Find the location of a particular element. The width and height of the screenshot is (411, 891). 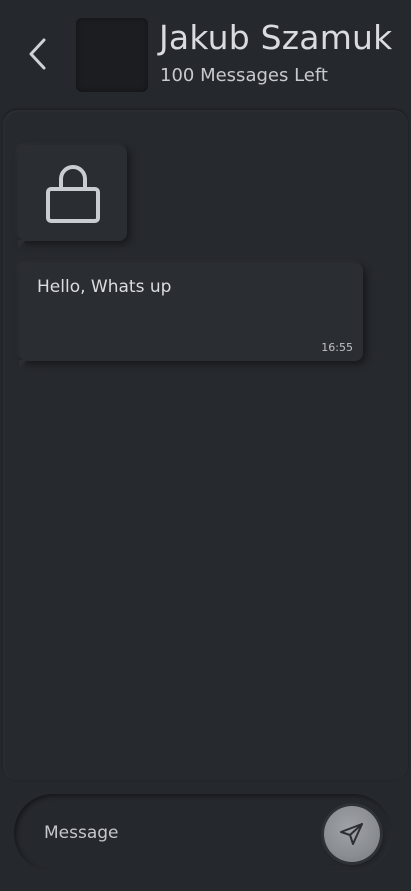

send-button is located at coordinates (352, 834).